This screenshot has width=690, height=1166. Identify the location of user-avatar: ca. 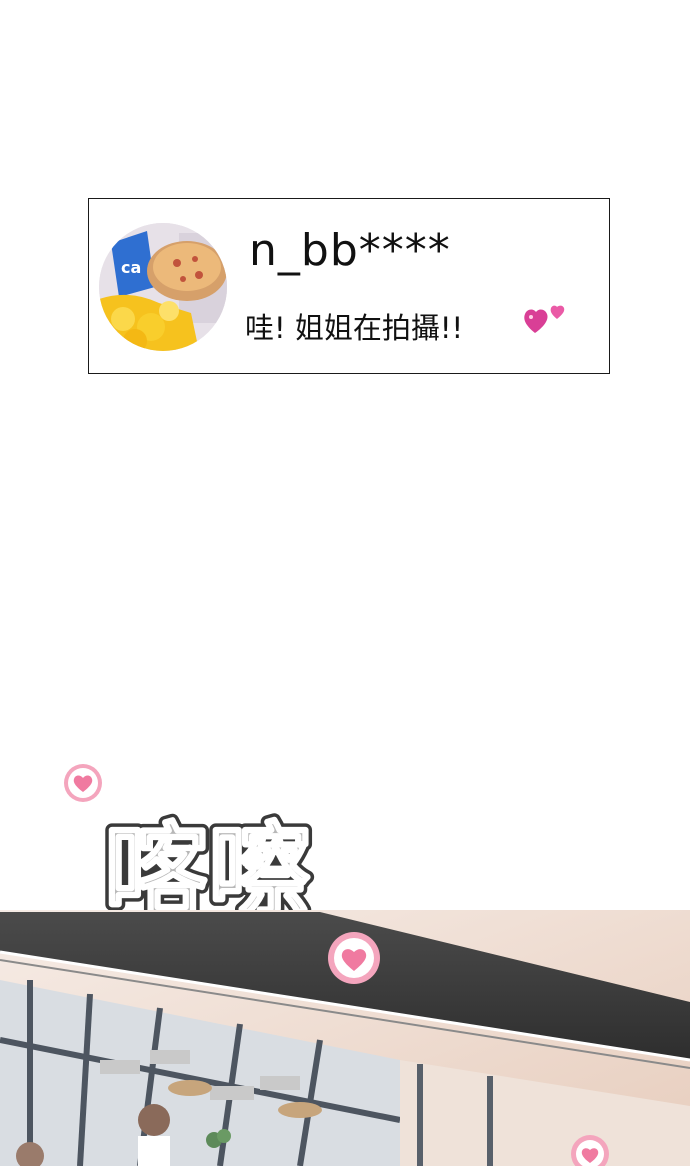
(163, 287).